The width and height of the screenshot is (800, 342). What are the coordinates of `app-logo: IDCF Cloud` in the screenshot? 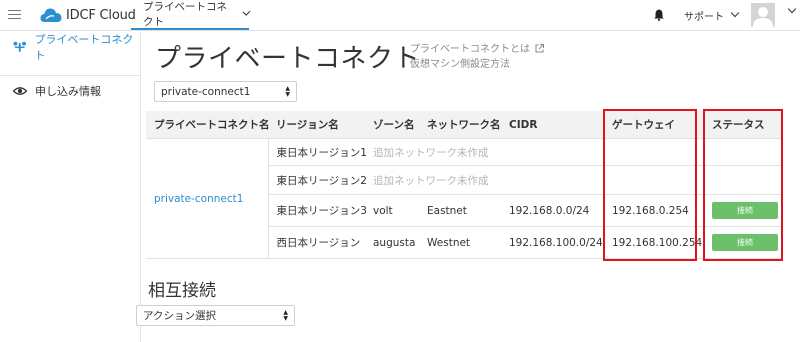 It's located at (88, 15).